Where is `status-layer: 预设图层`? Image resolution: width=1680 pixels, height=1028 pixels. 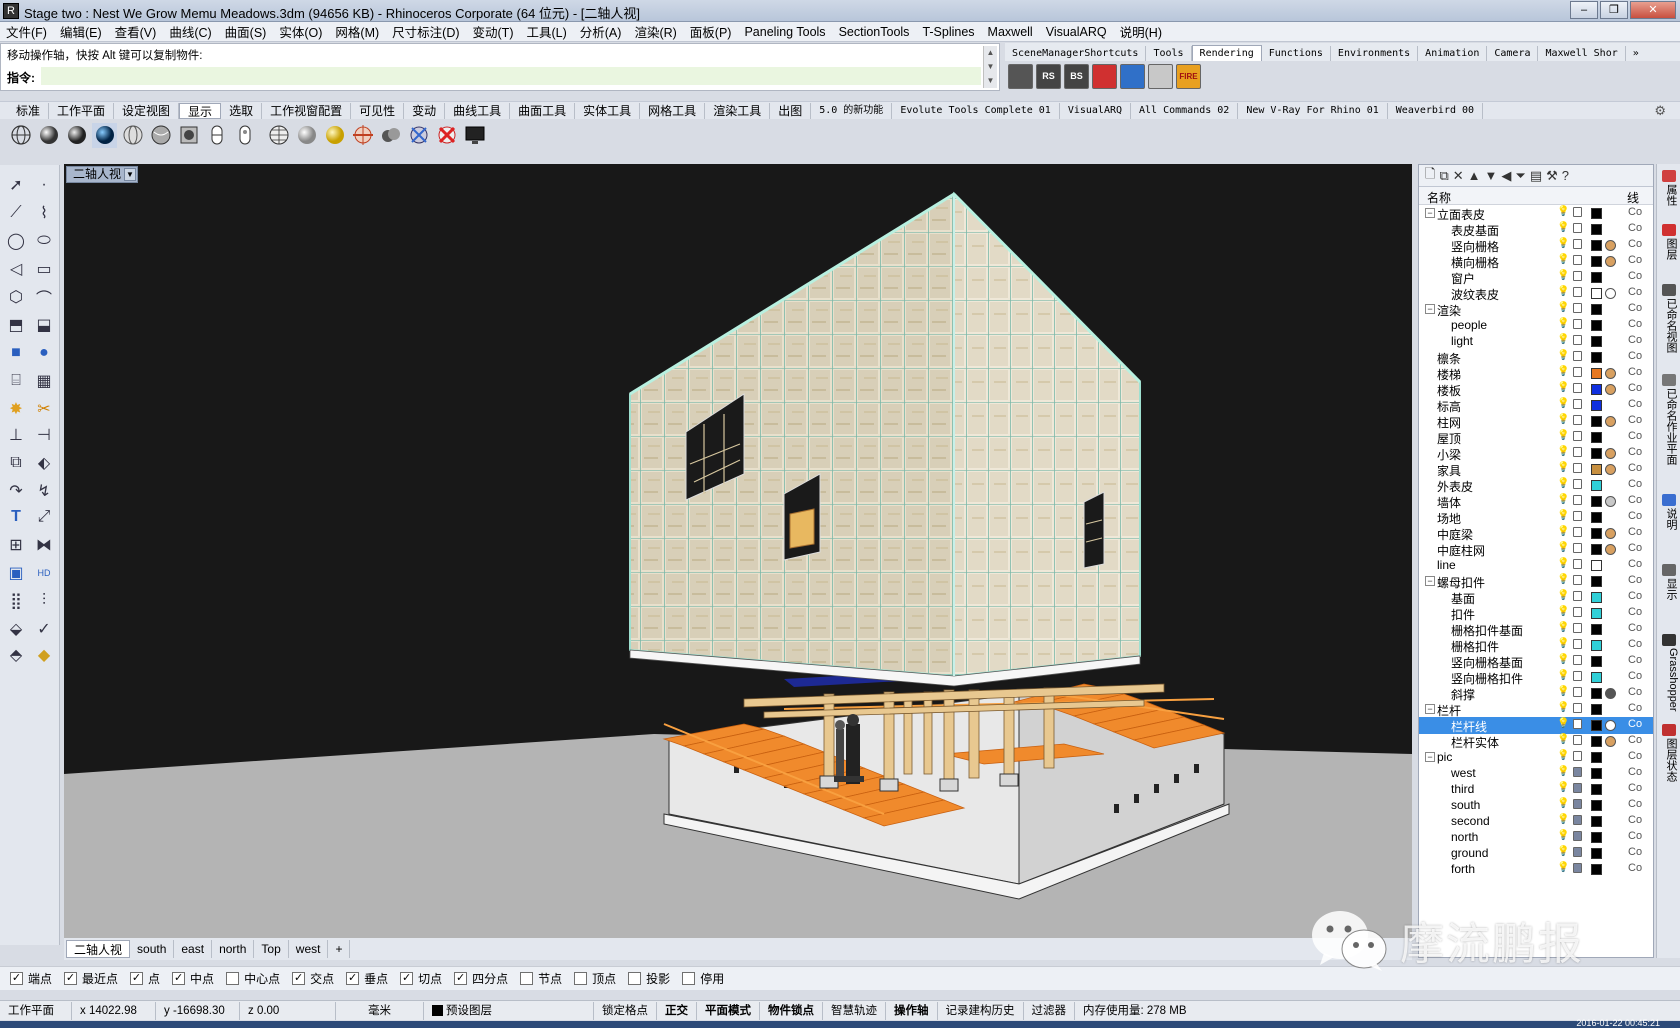
status-layer: 预设图层 is located at coordinates (509, 1010).